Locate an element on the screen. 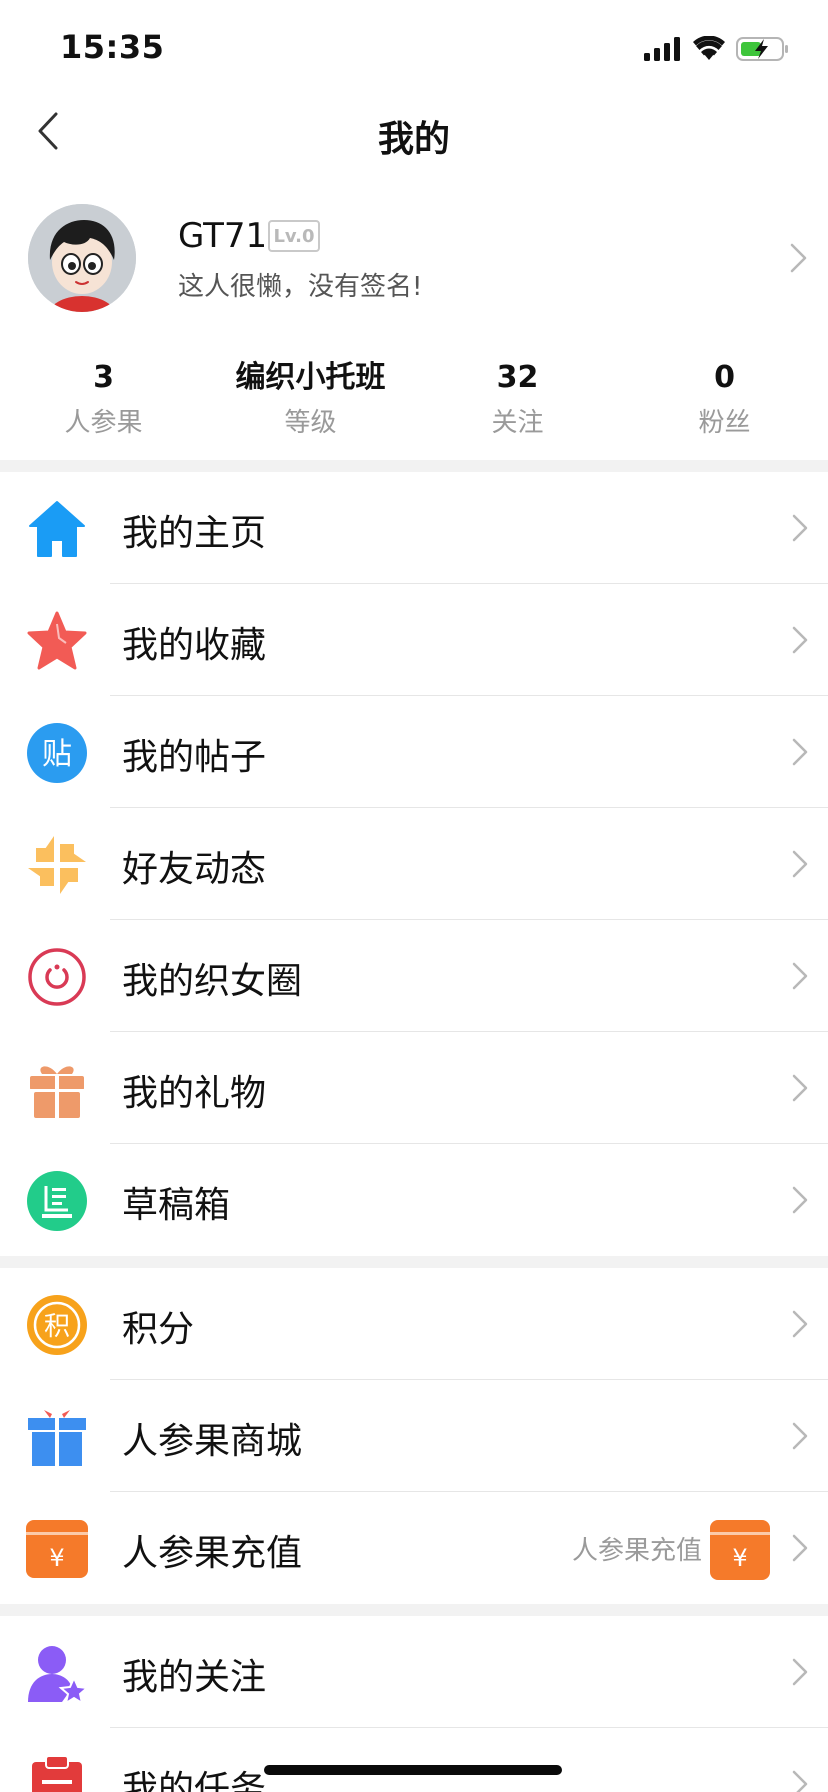 Image resolution: width=828 pixels, height=1792 pixels. recharge-badge-icon: ¥ is located at coordinates (740, 1550).